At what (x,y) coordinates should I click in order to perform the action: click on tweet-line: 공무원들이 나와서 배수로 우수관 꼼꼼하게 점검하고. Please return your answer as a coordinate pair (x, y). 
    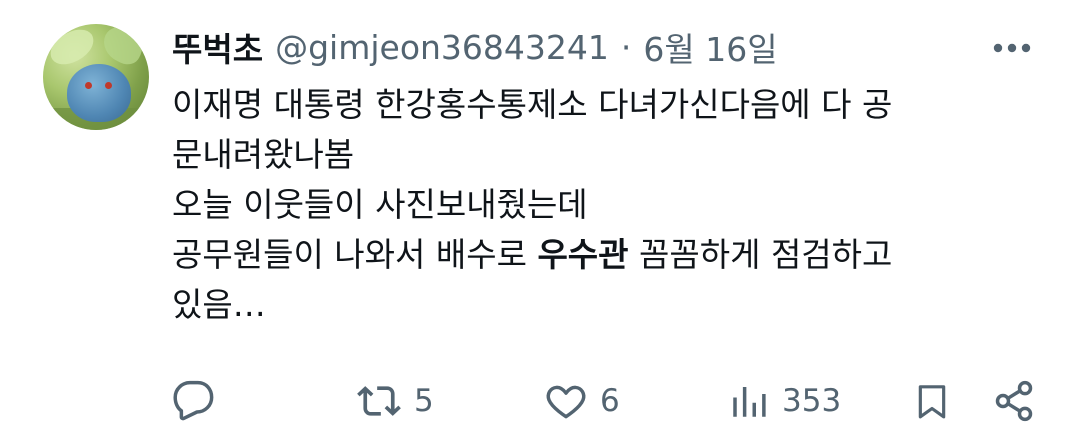
    Looking at the image, I should click on (612, 255).